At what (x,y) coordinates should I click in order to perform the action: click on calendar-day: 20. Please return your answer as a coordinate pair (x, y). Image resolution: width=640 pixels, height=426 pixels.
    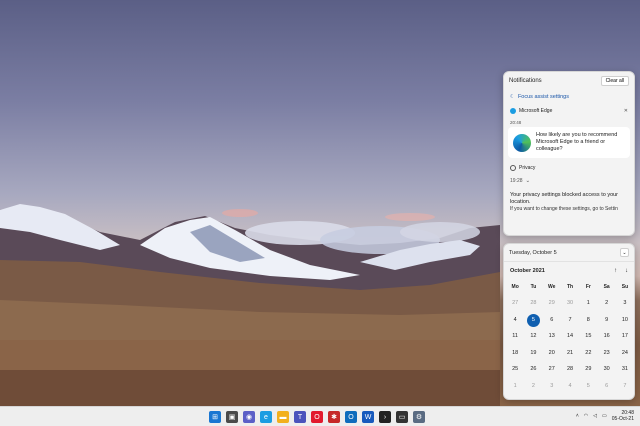
    Looking at the image, I should click on (552, 353).